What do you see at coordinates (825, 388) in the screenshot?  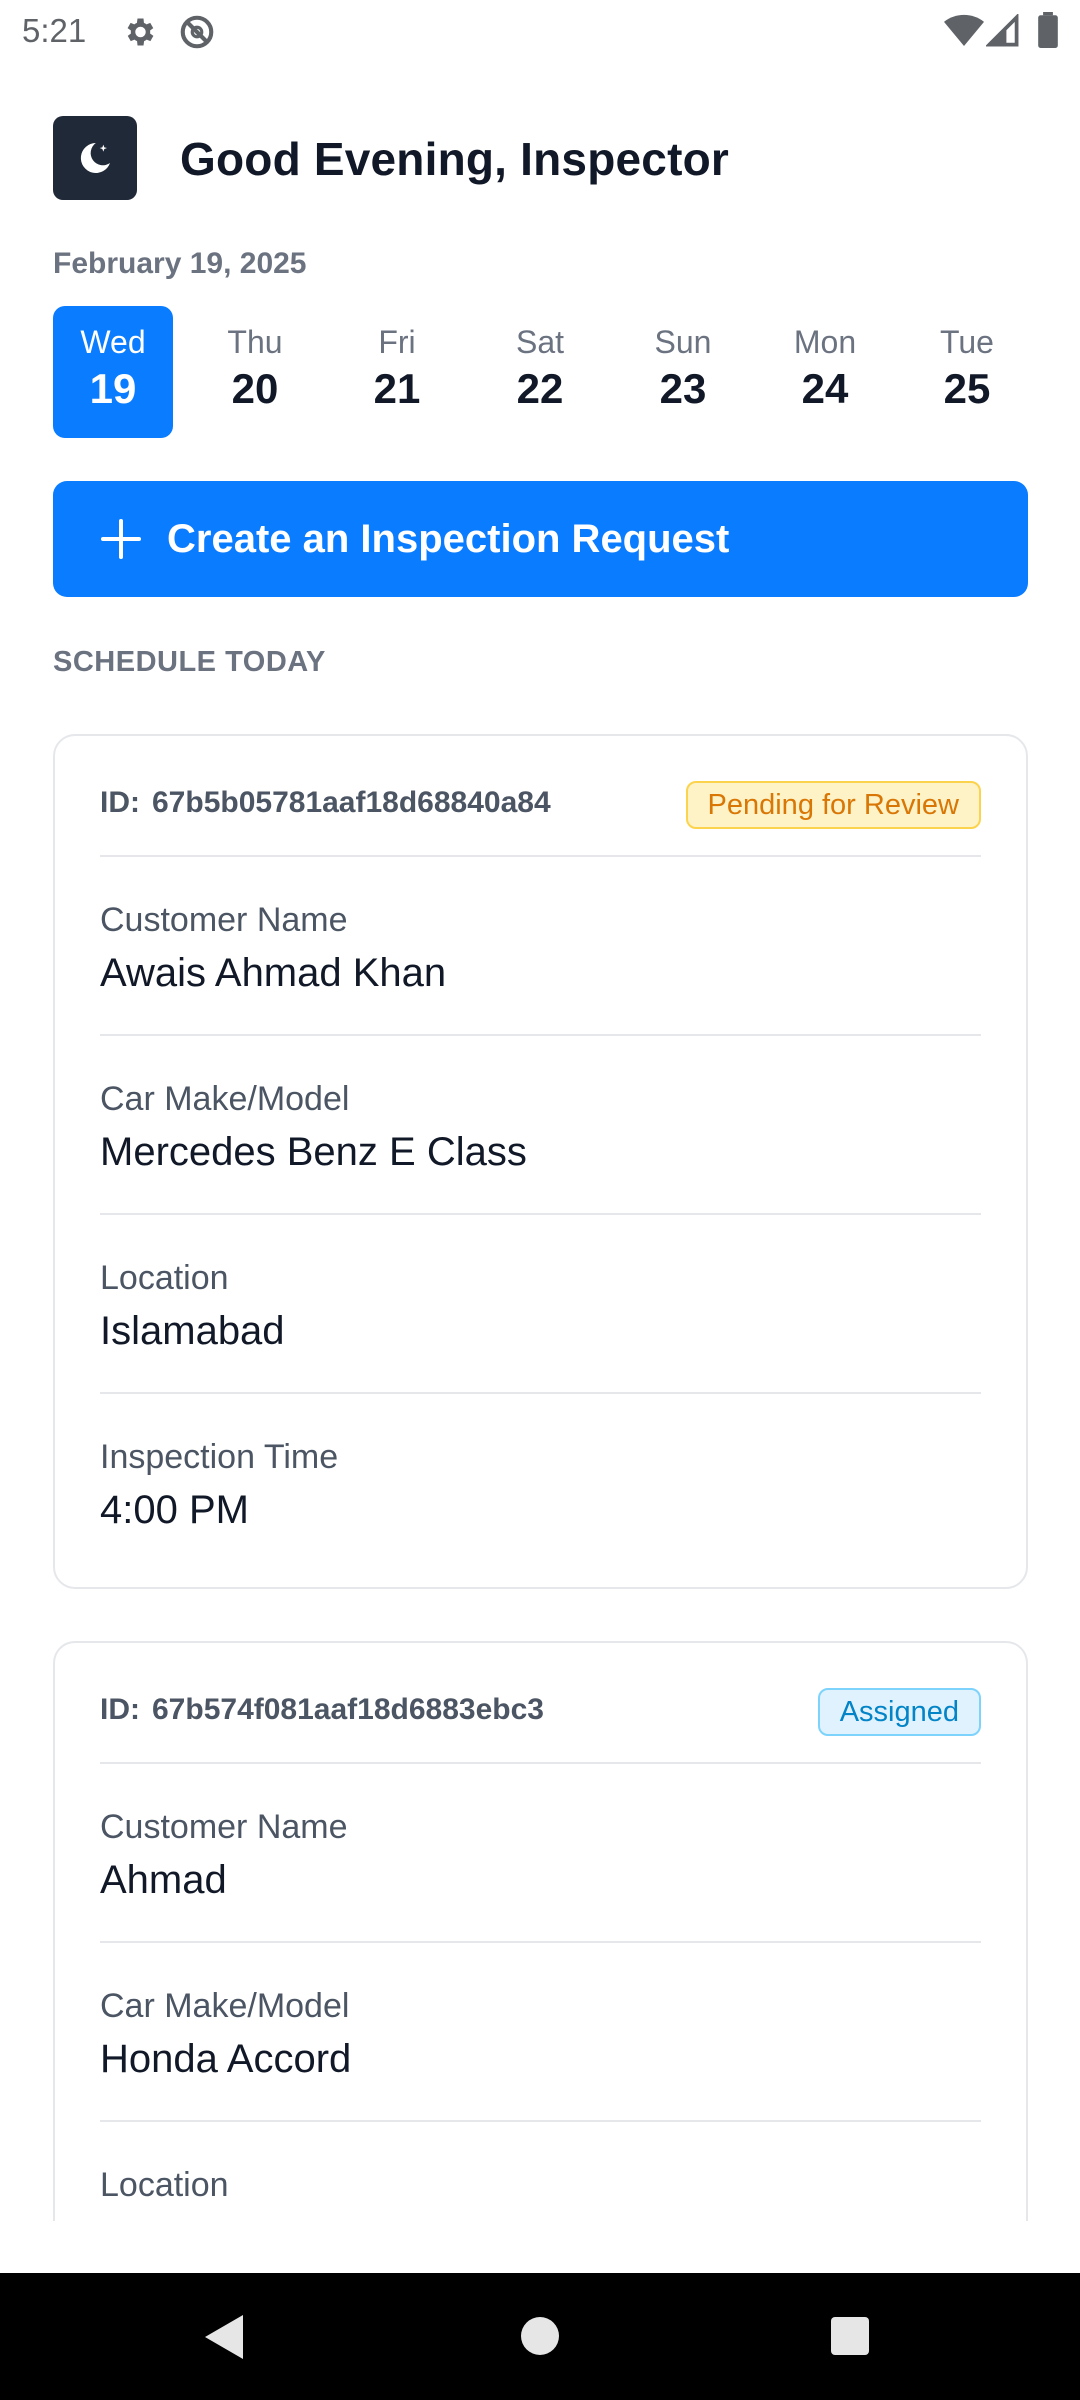 I see `day-number: 24` at bounding box center [825, 388].